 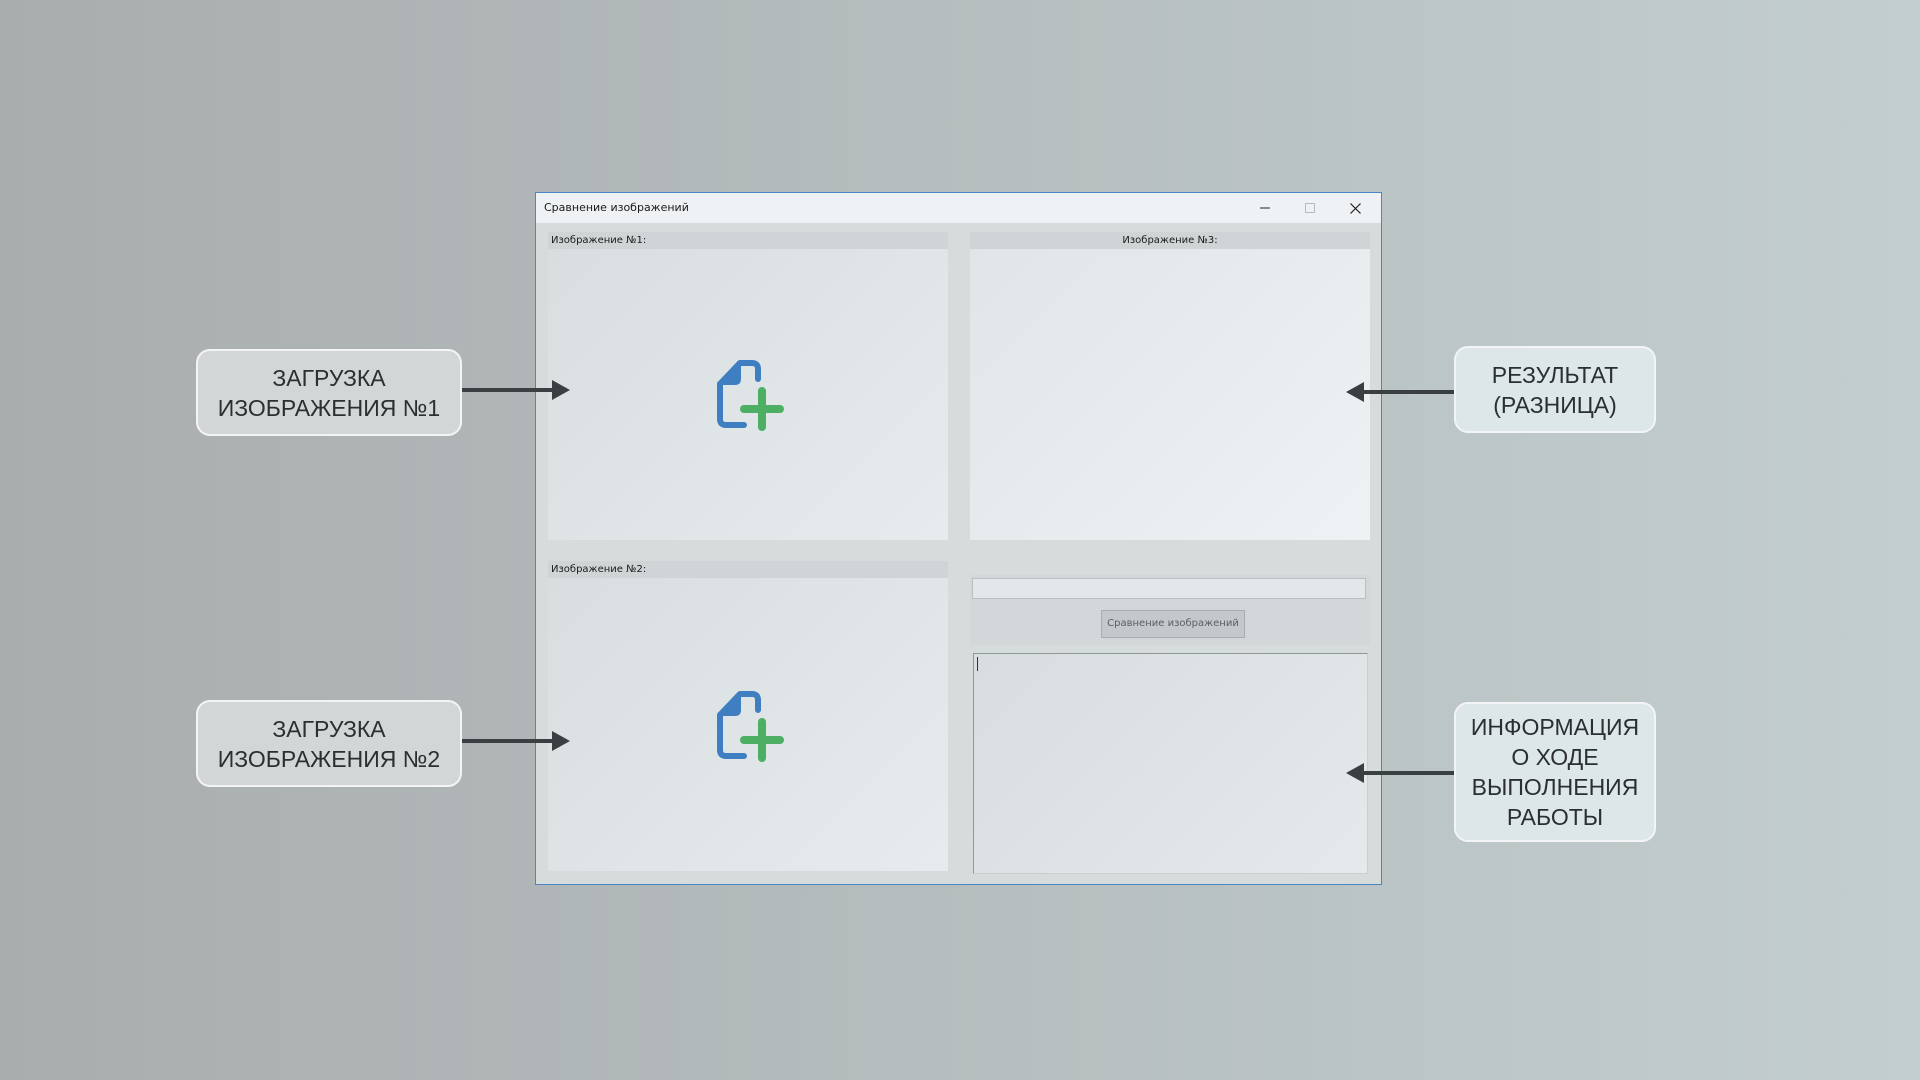 I want to click on progress-log-textbox, so click(x=1170, y=763).